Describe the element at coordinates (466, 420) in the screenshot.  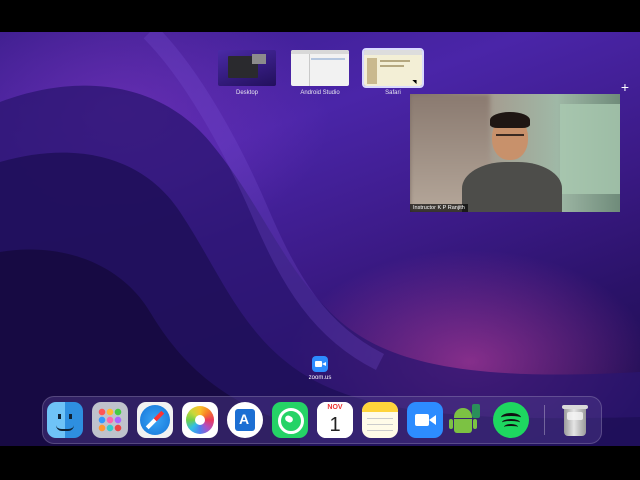
I see `android-icon` at that location.